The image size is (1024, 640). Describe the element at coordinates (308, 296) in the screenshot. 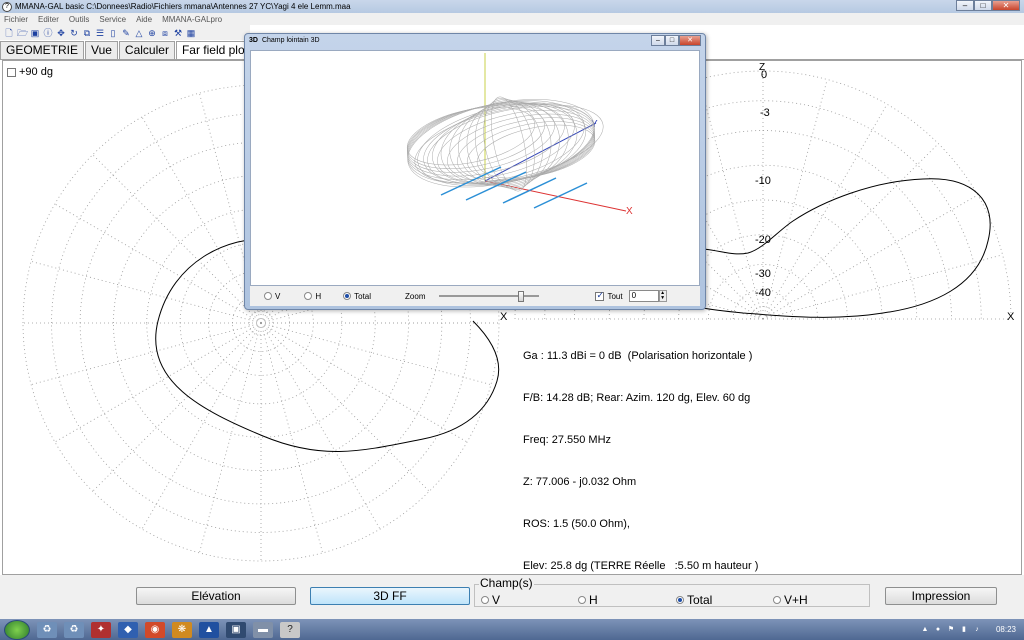

I see `radio-h-dot` at that location.